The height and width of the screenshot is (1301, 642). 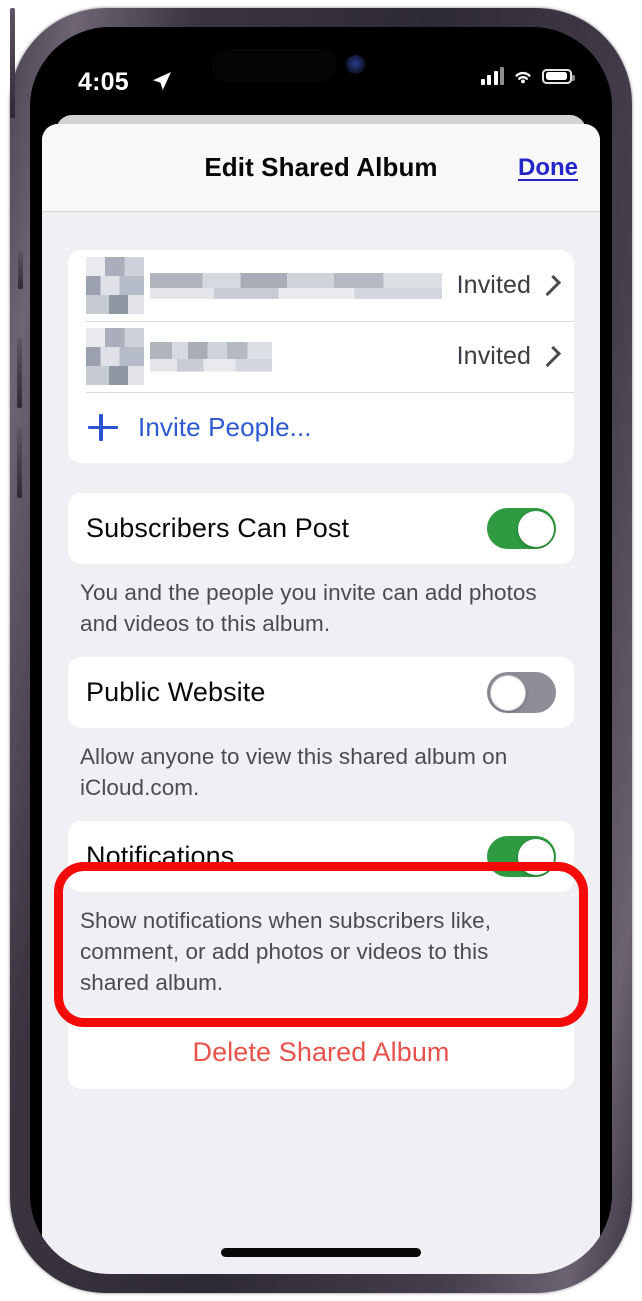 What do you see at coordinates (548, 168) in the screenshot?
I see `done-button: Done` at bounding box center [548, 168].